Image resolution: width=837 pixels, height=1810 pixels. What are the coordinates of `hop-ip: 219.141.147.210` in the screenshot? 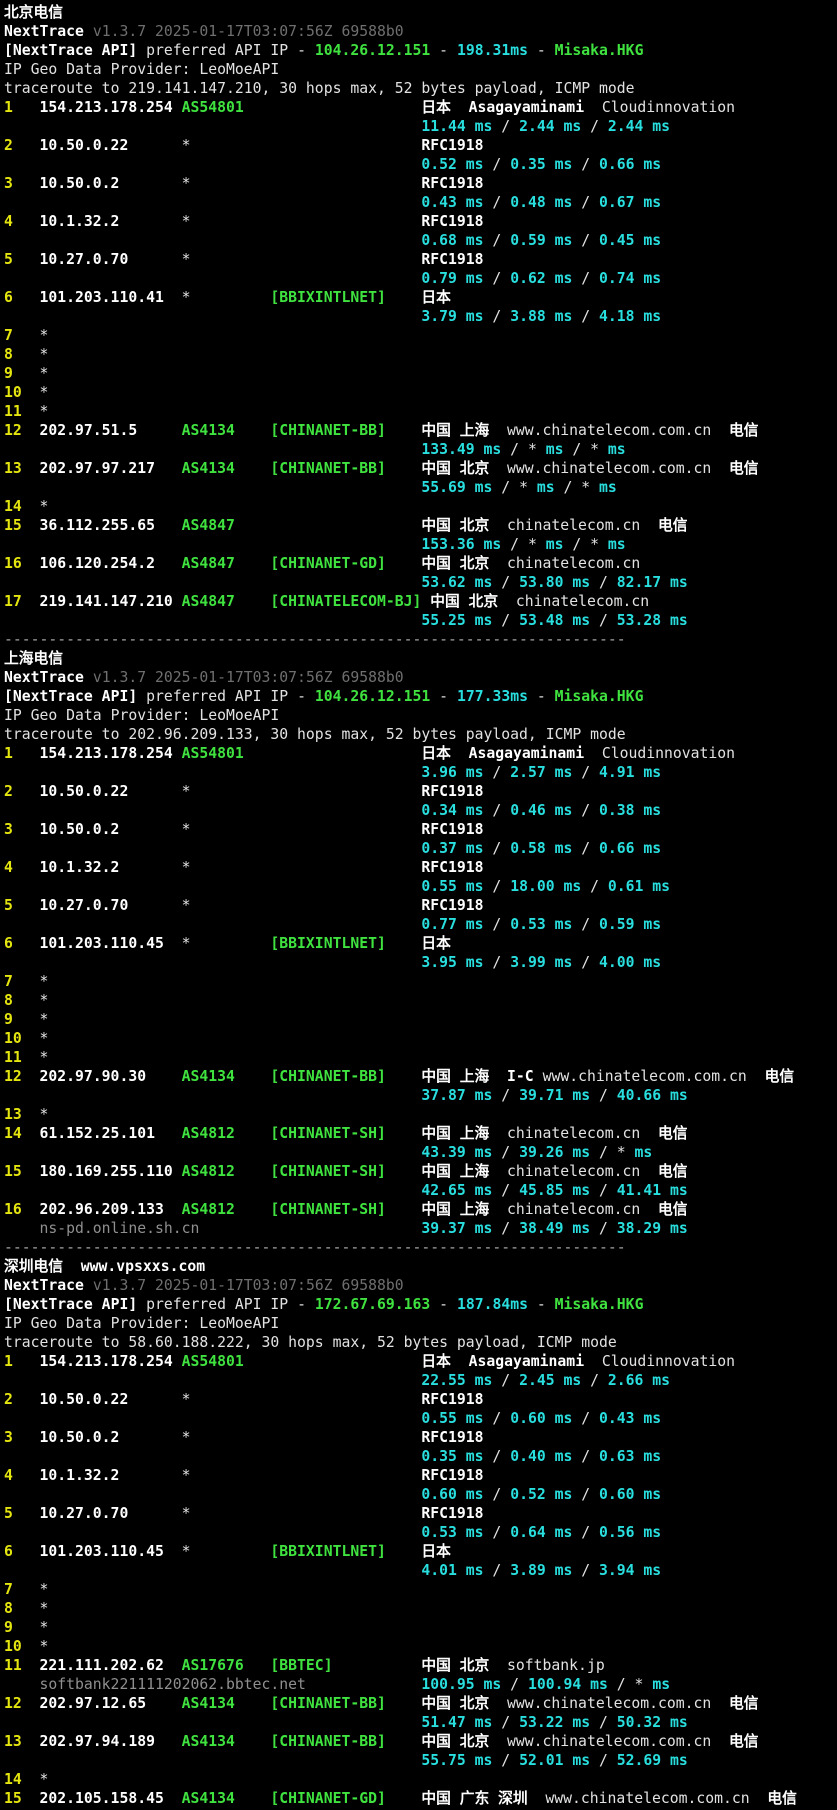 It's located at (106, 601).